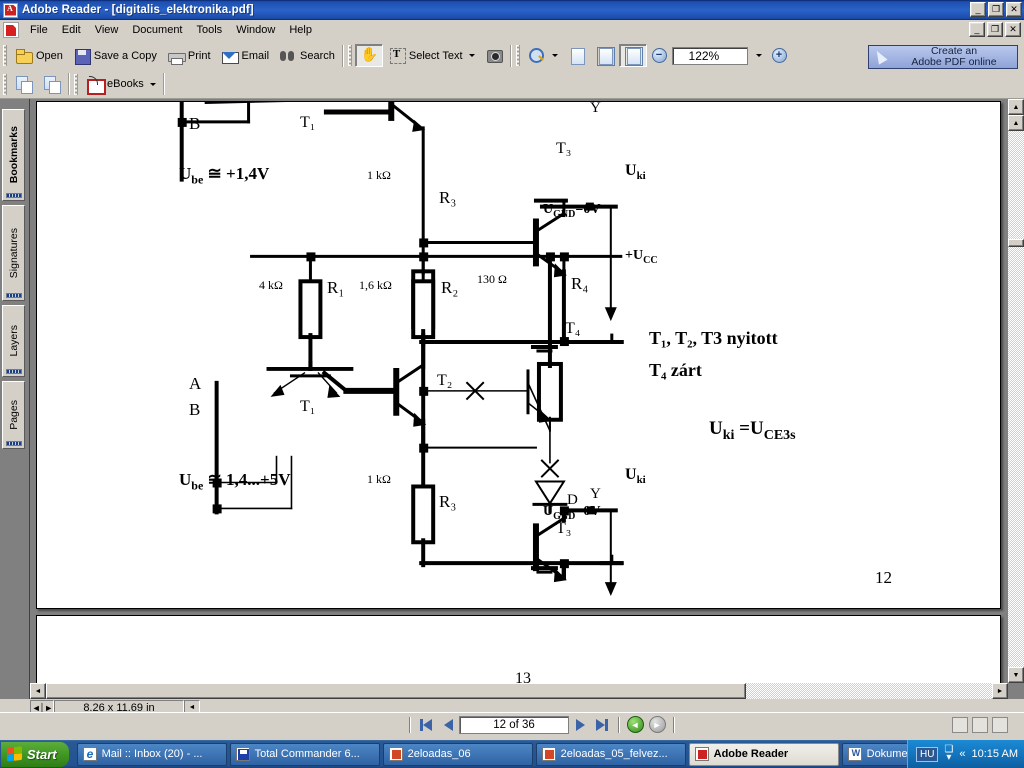 This screenshot has height=768, width=1024. I want to click on mdi-close-button: ✕, so click(1013, 29).